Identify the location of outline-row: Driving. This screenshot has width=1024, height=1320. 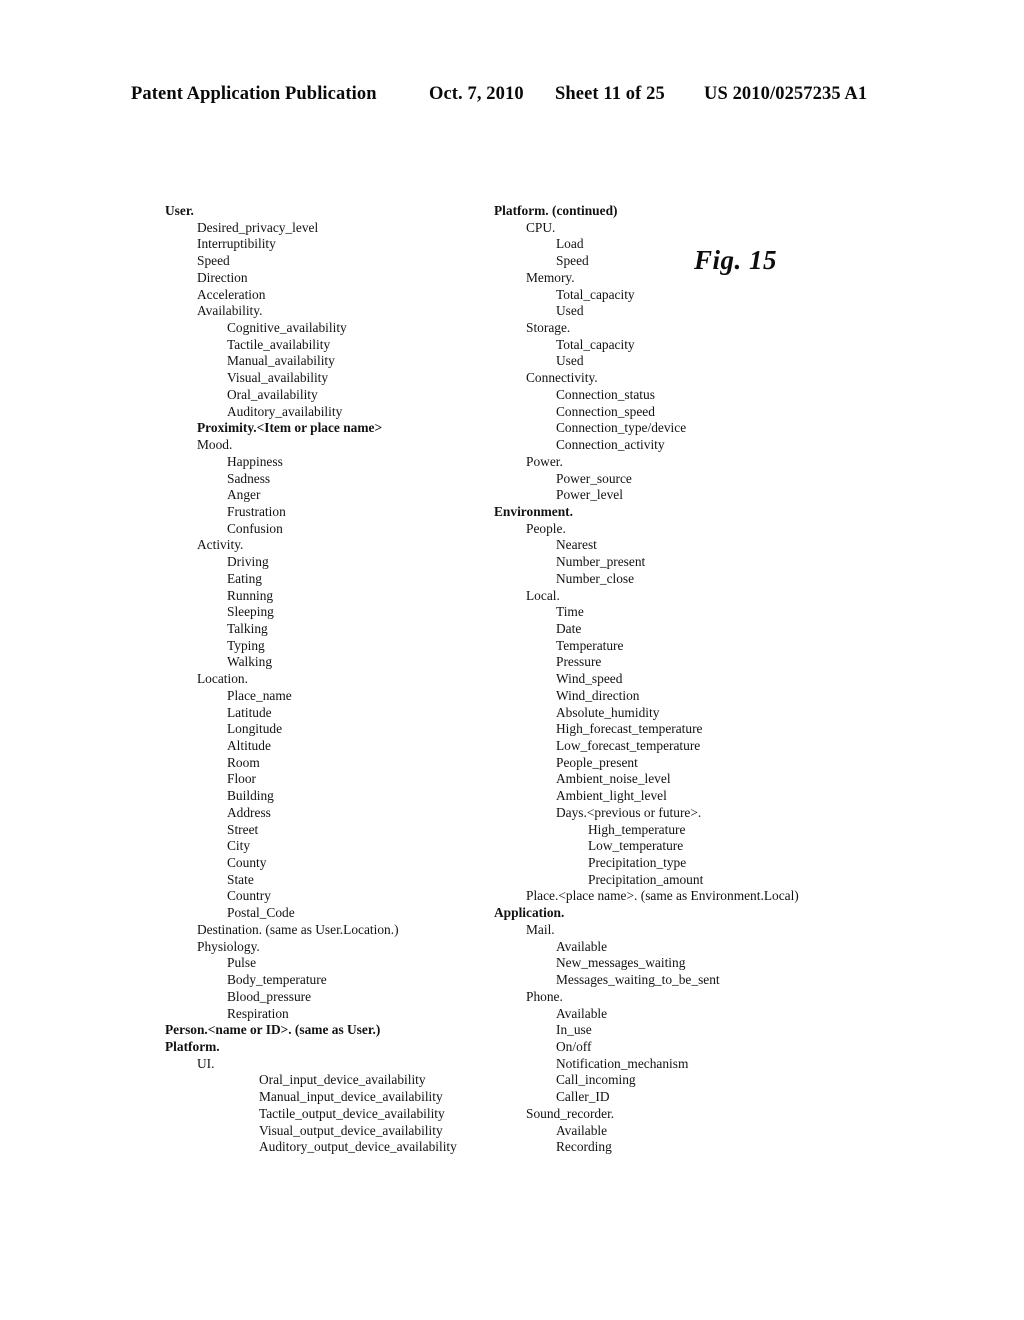
(248, 562).